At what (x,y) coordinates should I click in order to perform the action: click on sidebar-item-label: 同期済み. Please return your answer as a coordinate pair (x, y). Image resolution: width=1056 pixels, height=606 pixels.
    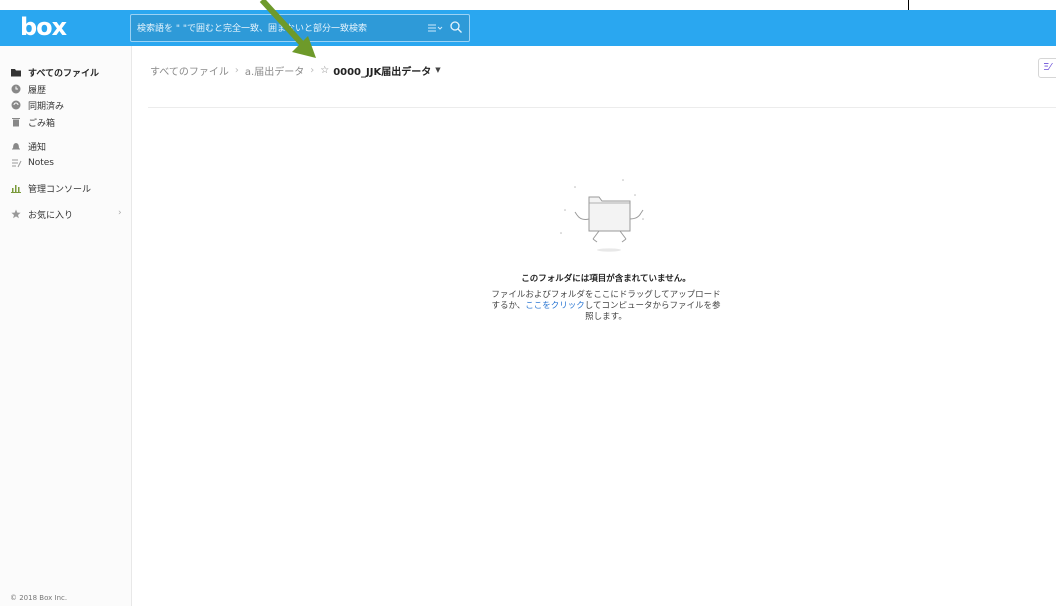
    Looking at the image, I should click on (46, 106).